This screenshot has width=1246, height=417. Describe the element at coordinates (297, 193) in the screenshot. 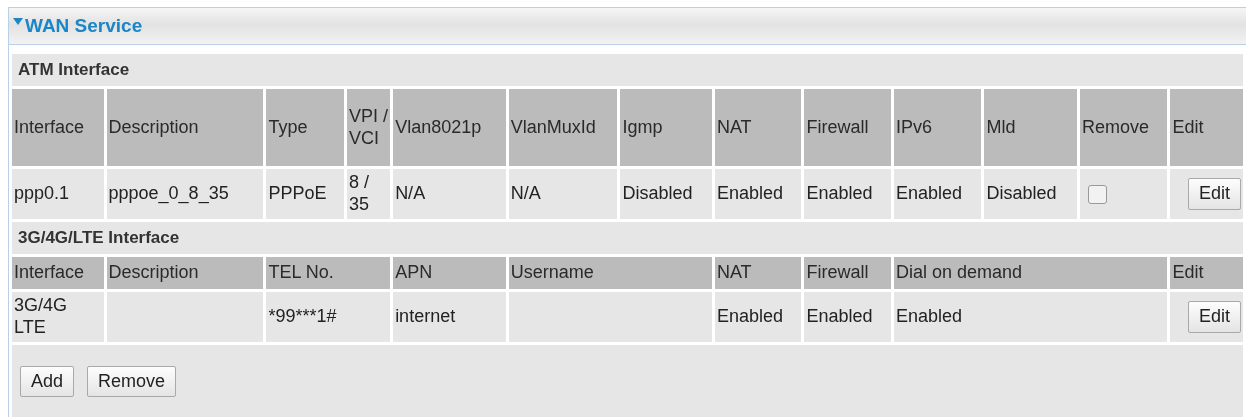

I see `table-cell-text: PPPoE` at that location.